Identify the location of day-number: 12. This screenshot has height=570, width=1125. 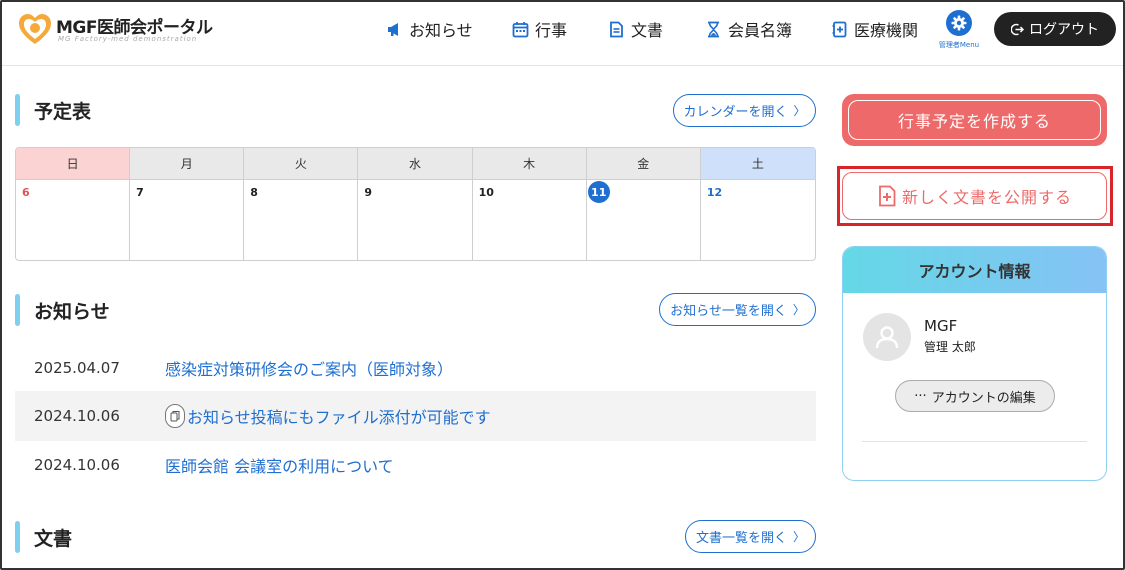
(714, 192).